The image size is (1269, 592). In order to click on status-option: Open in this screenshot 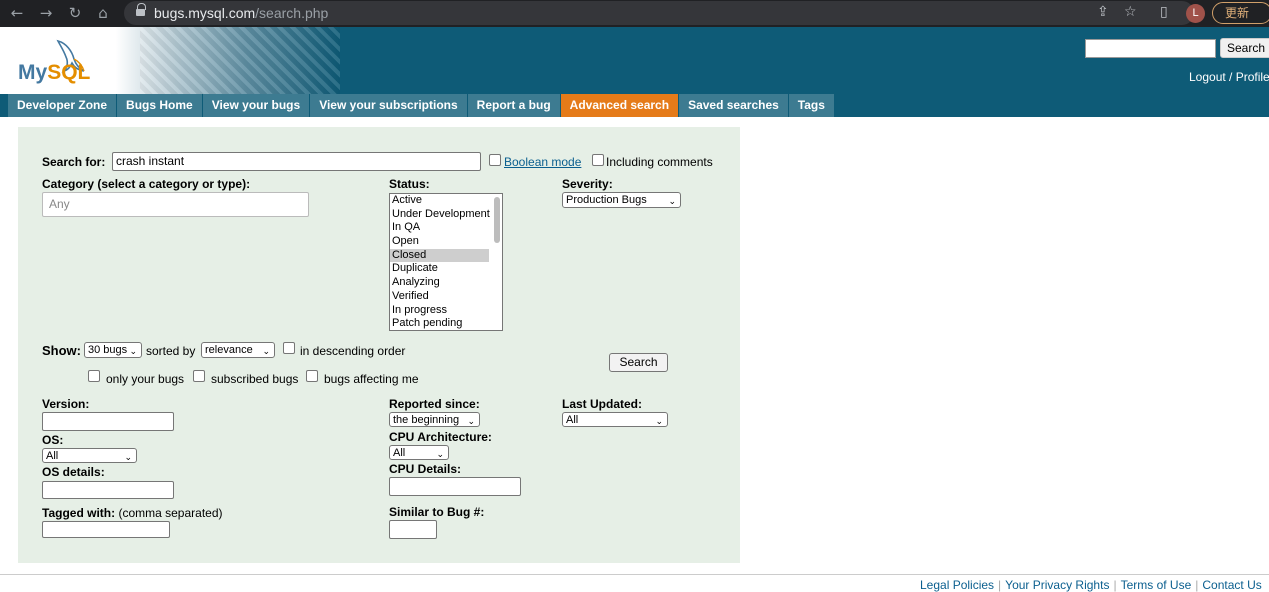, I will do `click(439, 242)`.